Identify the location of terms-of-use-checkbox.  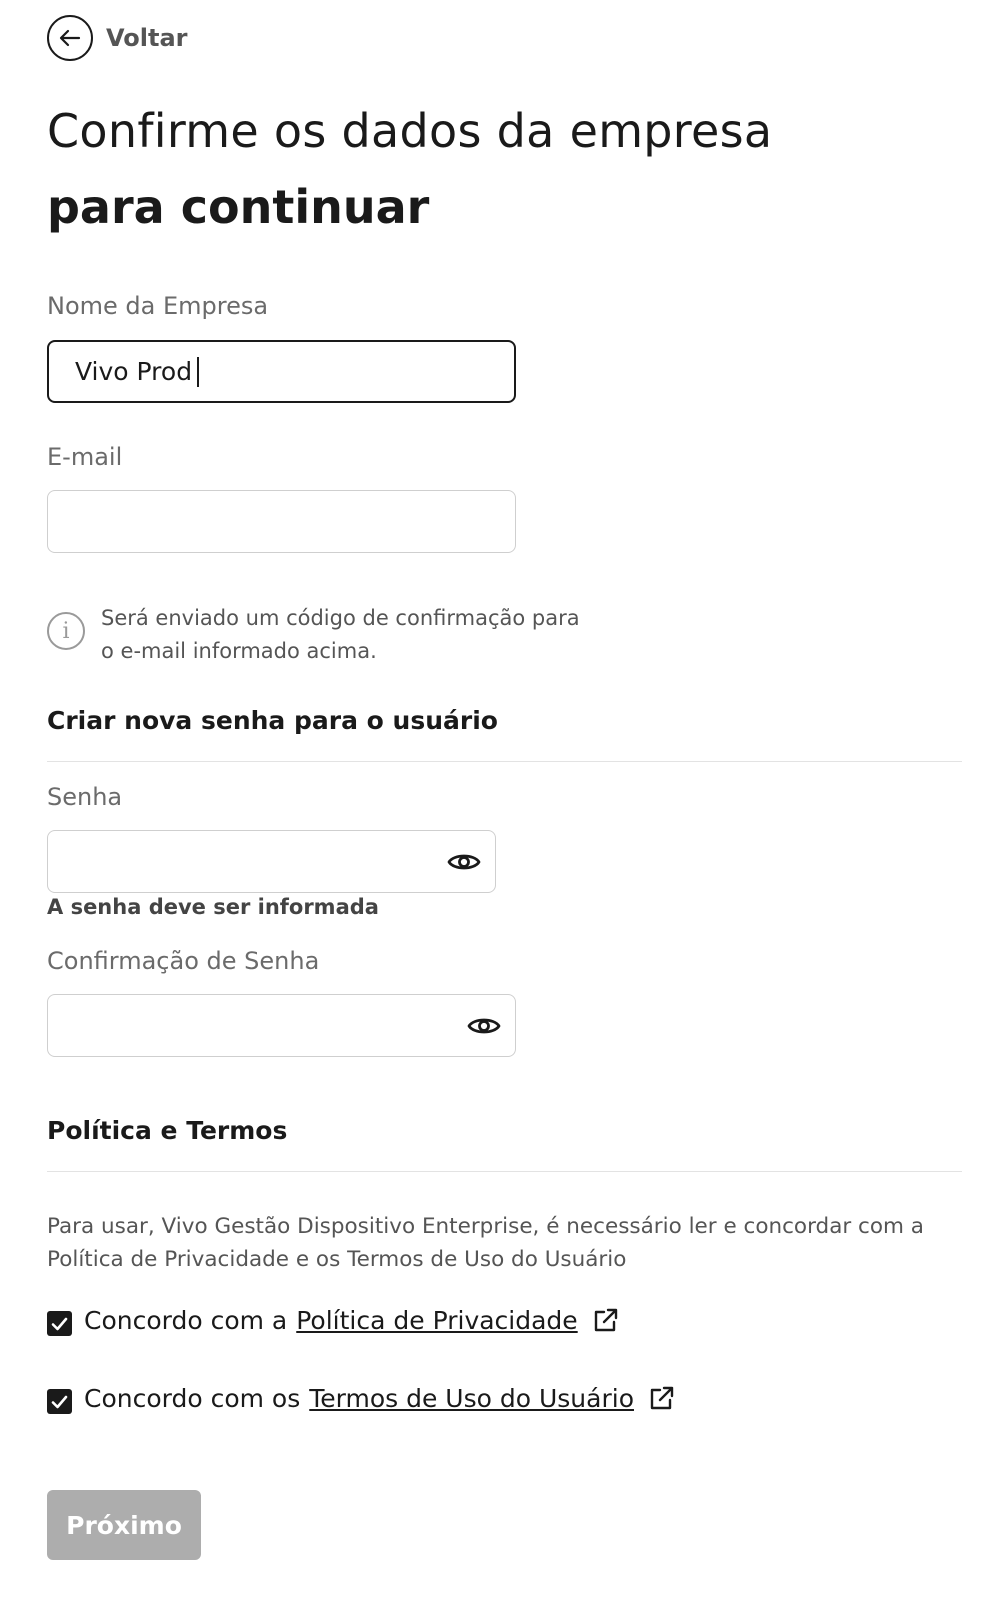
(59, 1401).